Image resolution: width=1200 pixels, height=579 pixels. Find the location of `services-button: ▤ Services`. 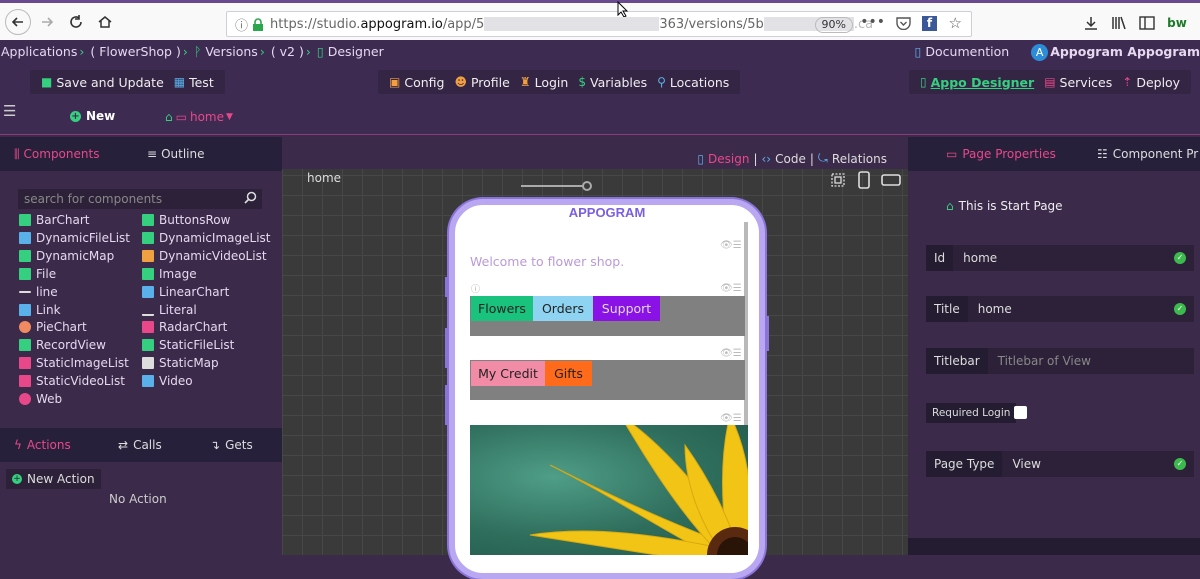

services-button: ▤ Services is located at coordinates (1078, 82).